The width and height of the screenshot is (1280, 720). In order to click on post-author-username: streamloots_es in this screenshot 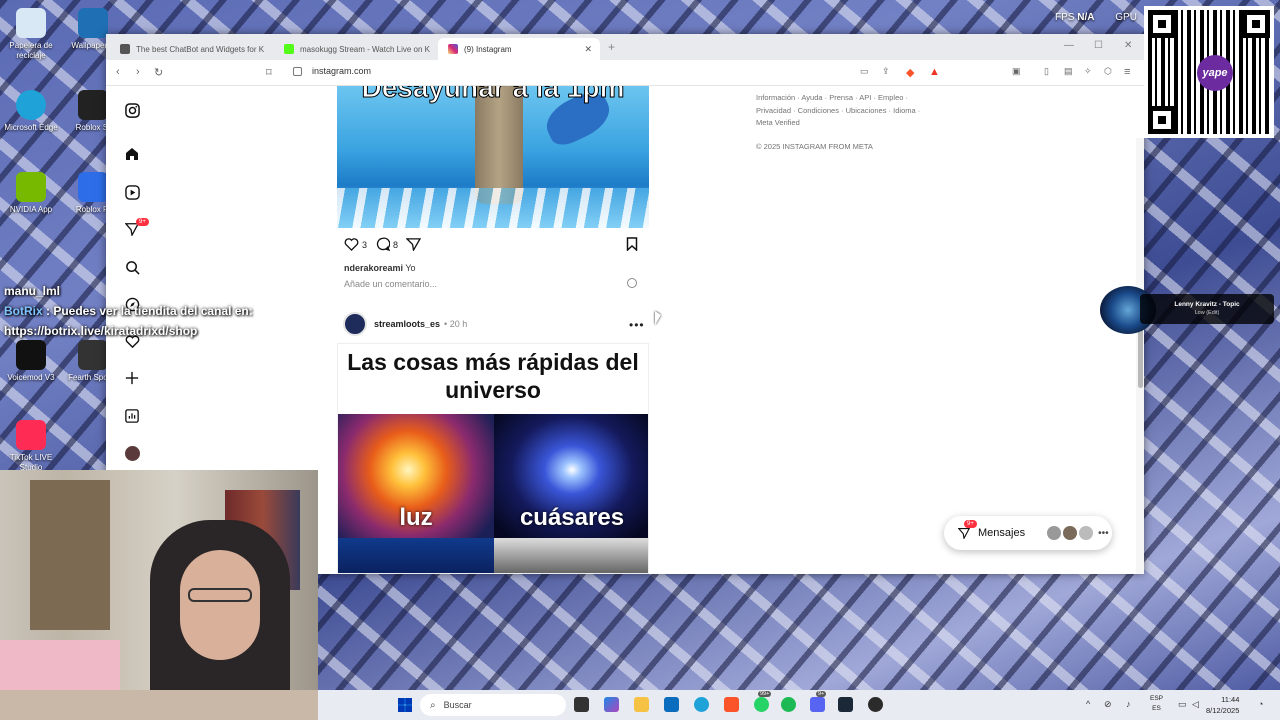, I will do `click(407, 324)`.